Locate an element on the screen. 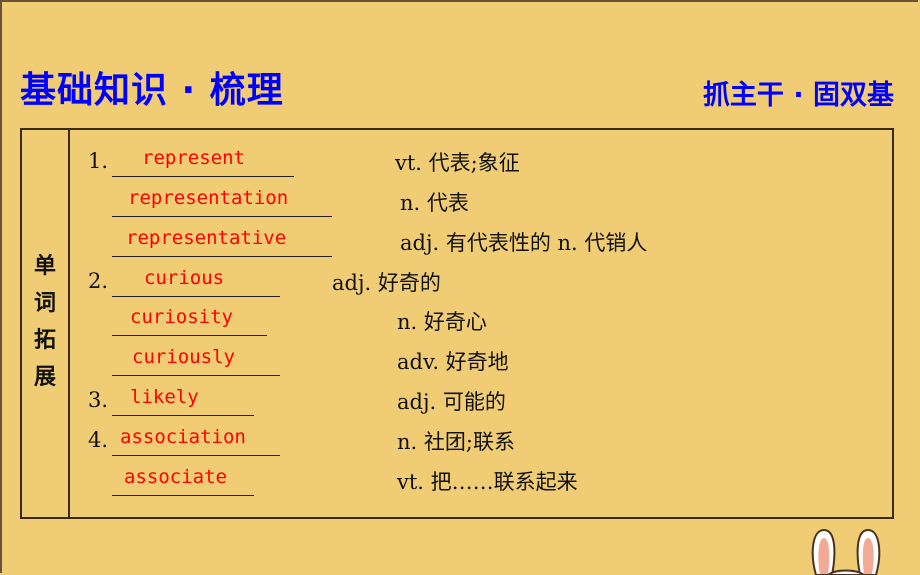  answer-blank: likely is located at coordinates (183, 400).